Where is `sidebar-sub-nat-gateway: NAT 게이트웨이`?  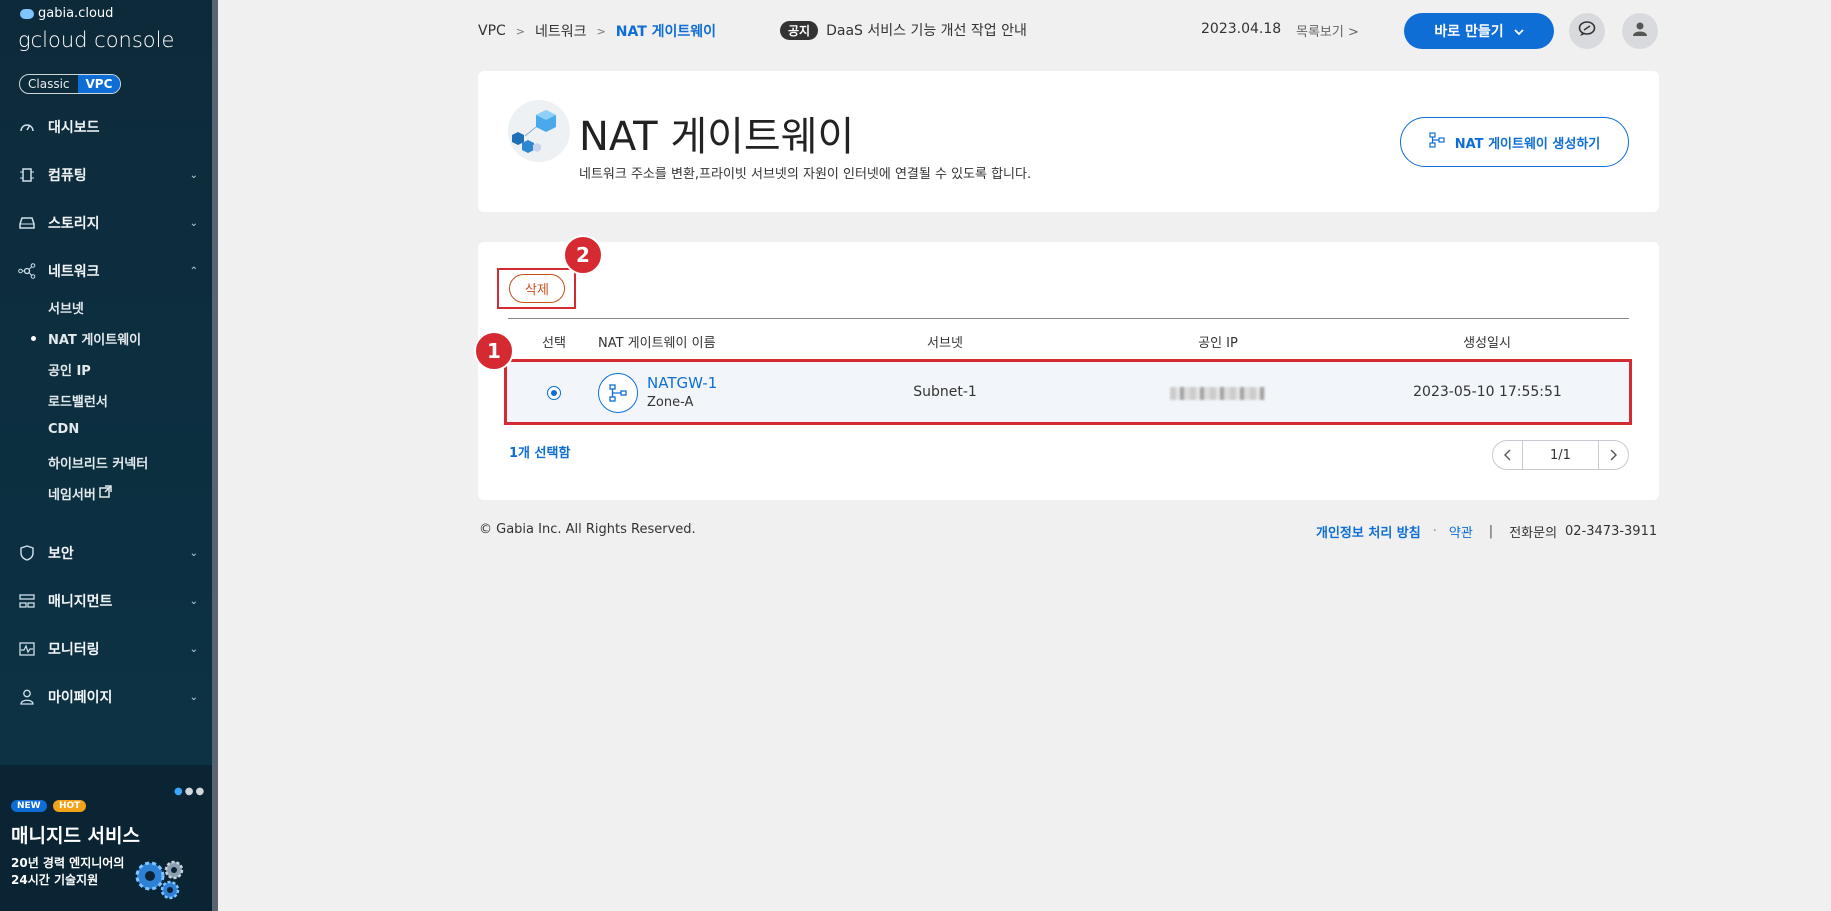 sidebar-sub-nat-gateway: NAT 게이트웨이 is located at coordinates (85, 338).